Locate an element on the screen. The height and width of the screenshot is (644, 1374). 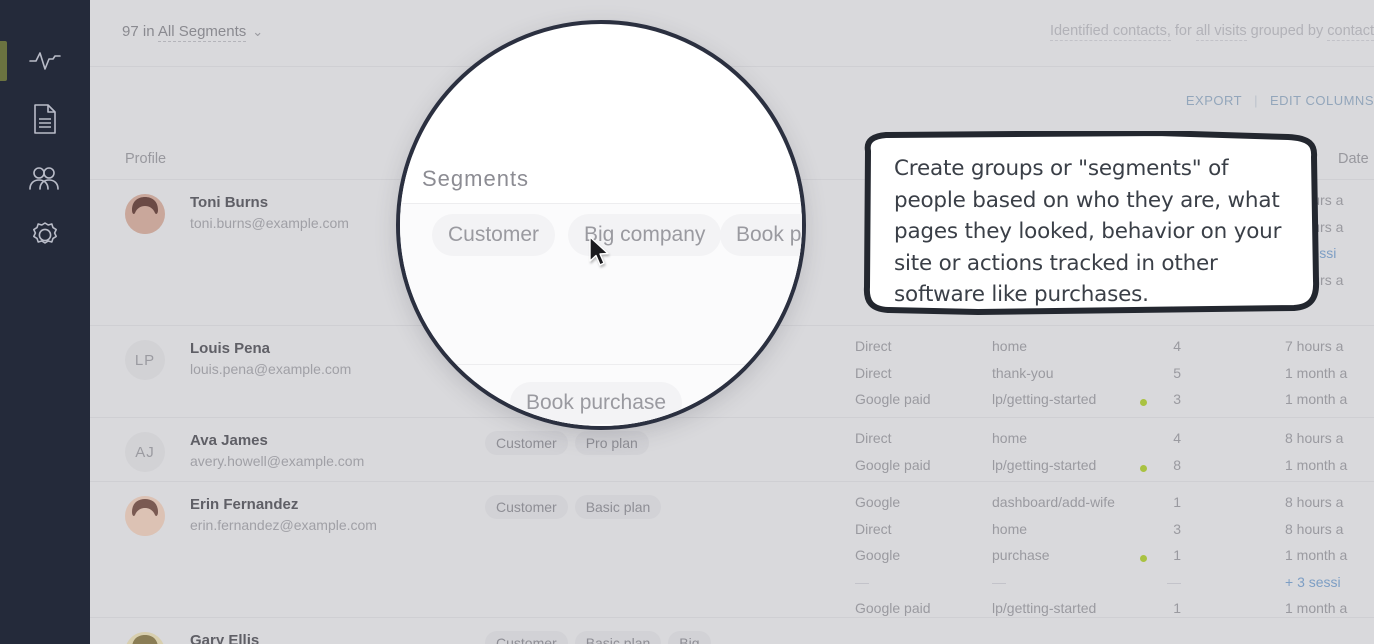
contact-name: Toni Burns is located at coordinates (229, 202).